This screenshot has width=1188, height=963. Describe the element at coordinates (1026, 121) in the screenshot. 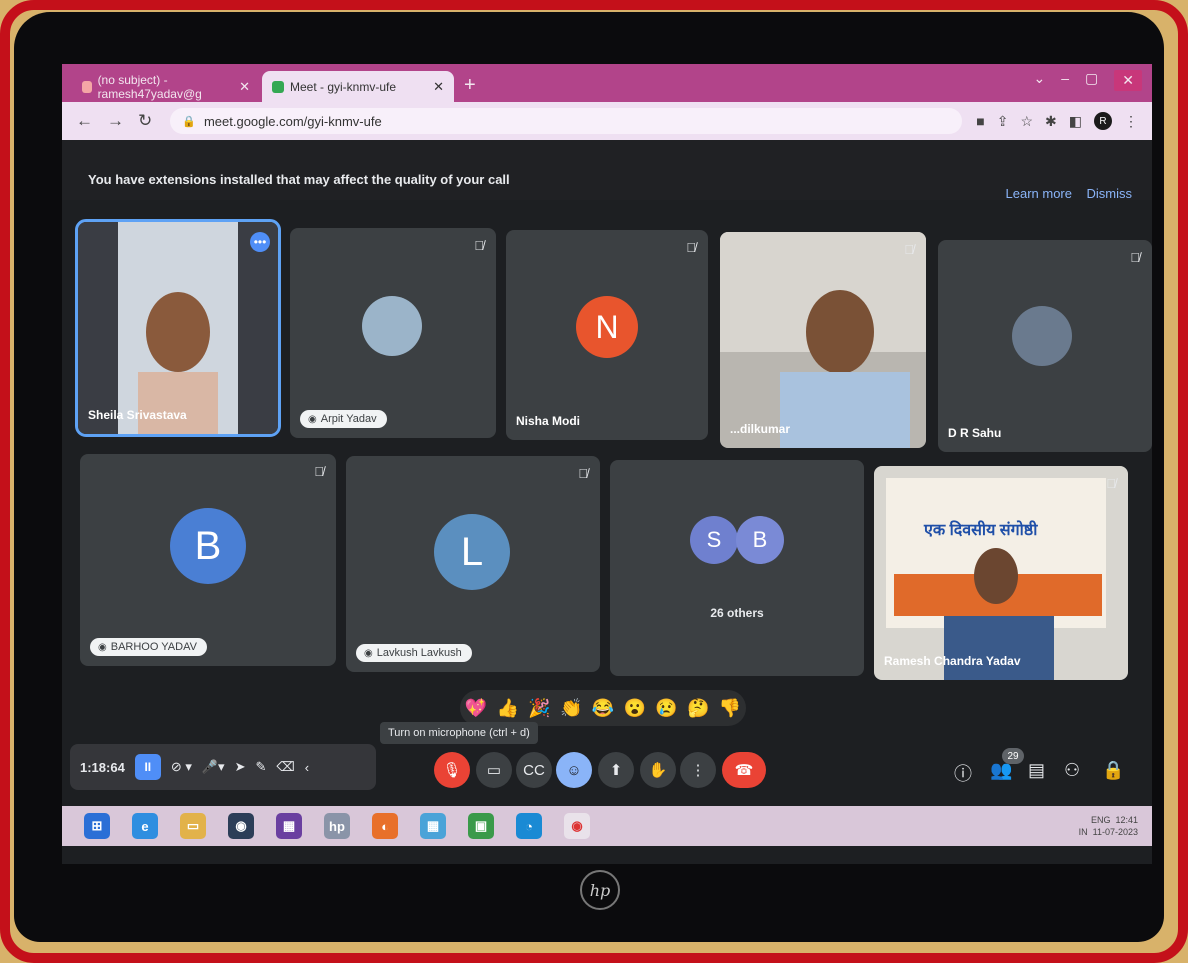

I see `star-icon: ☆` at that location.